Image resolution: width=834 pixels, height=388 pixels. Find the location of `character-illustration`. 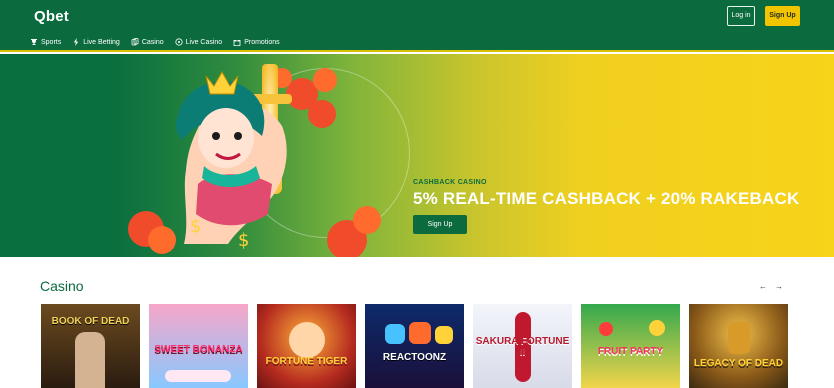

character-illustration is located at coordinates (90, 360).